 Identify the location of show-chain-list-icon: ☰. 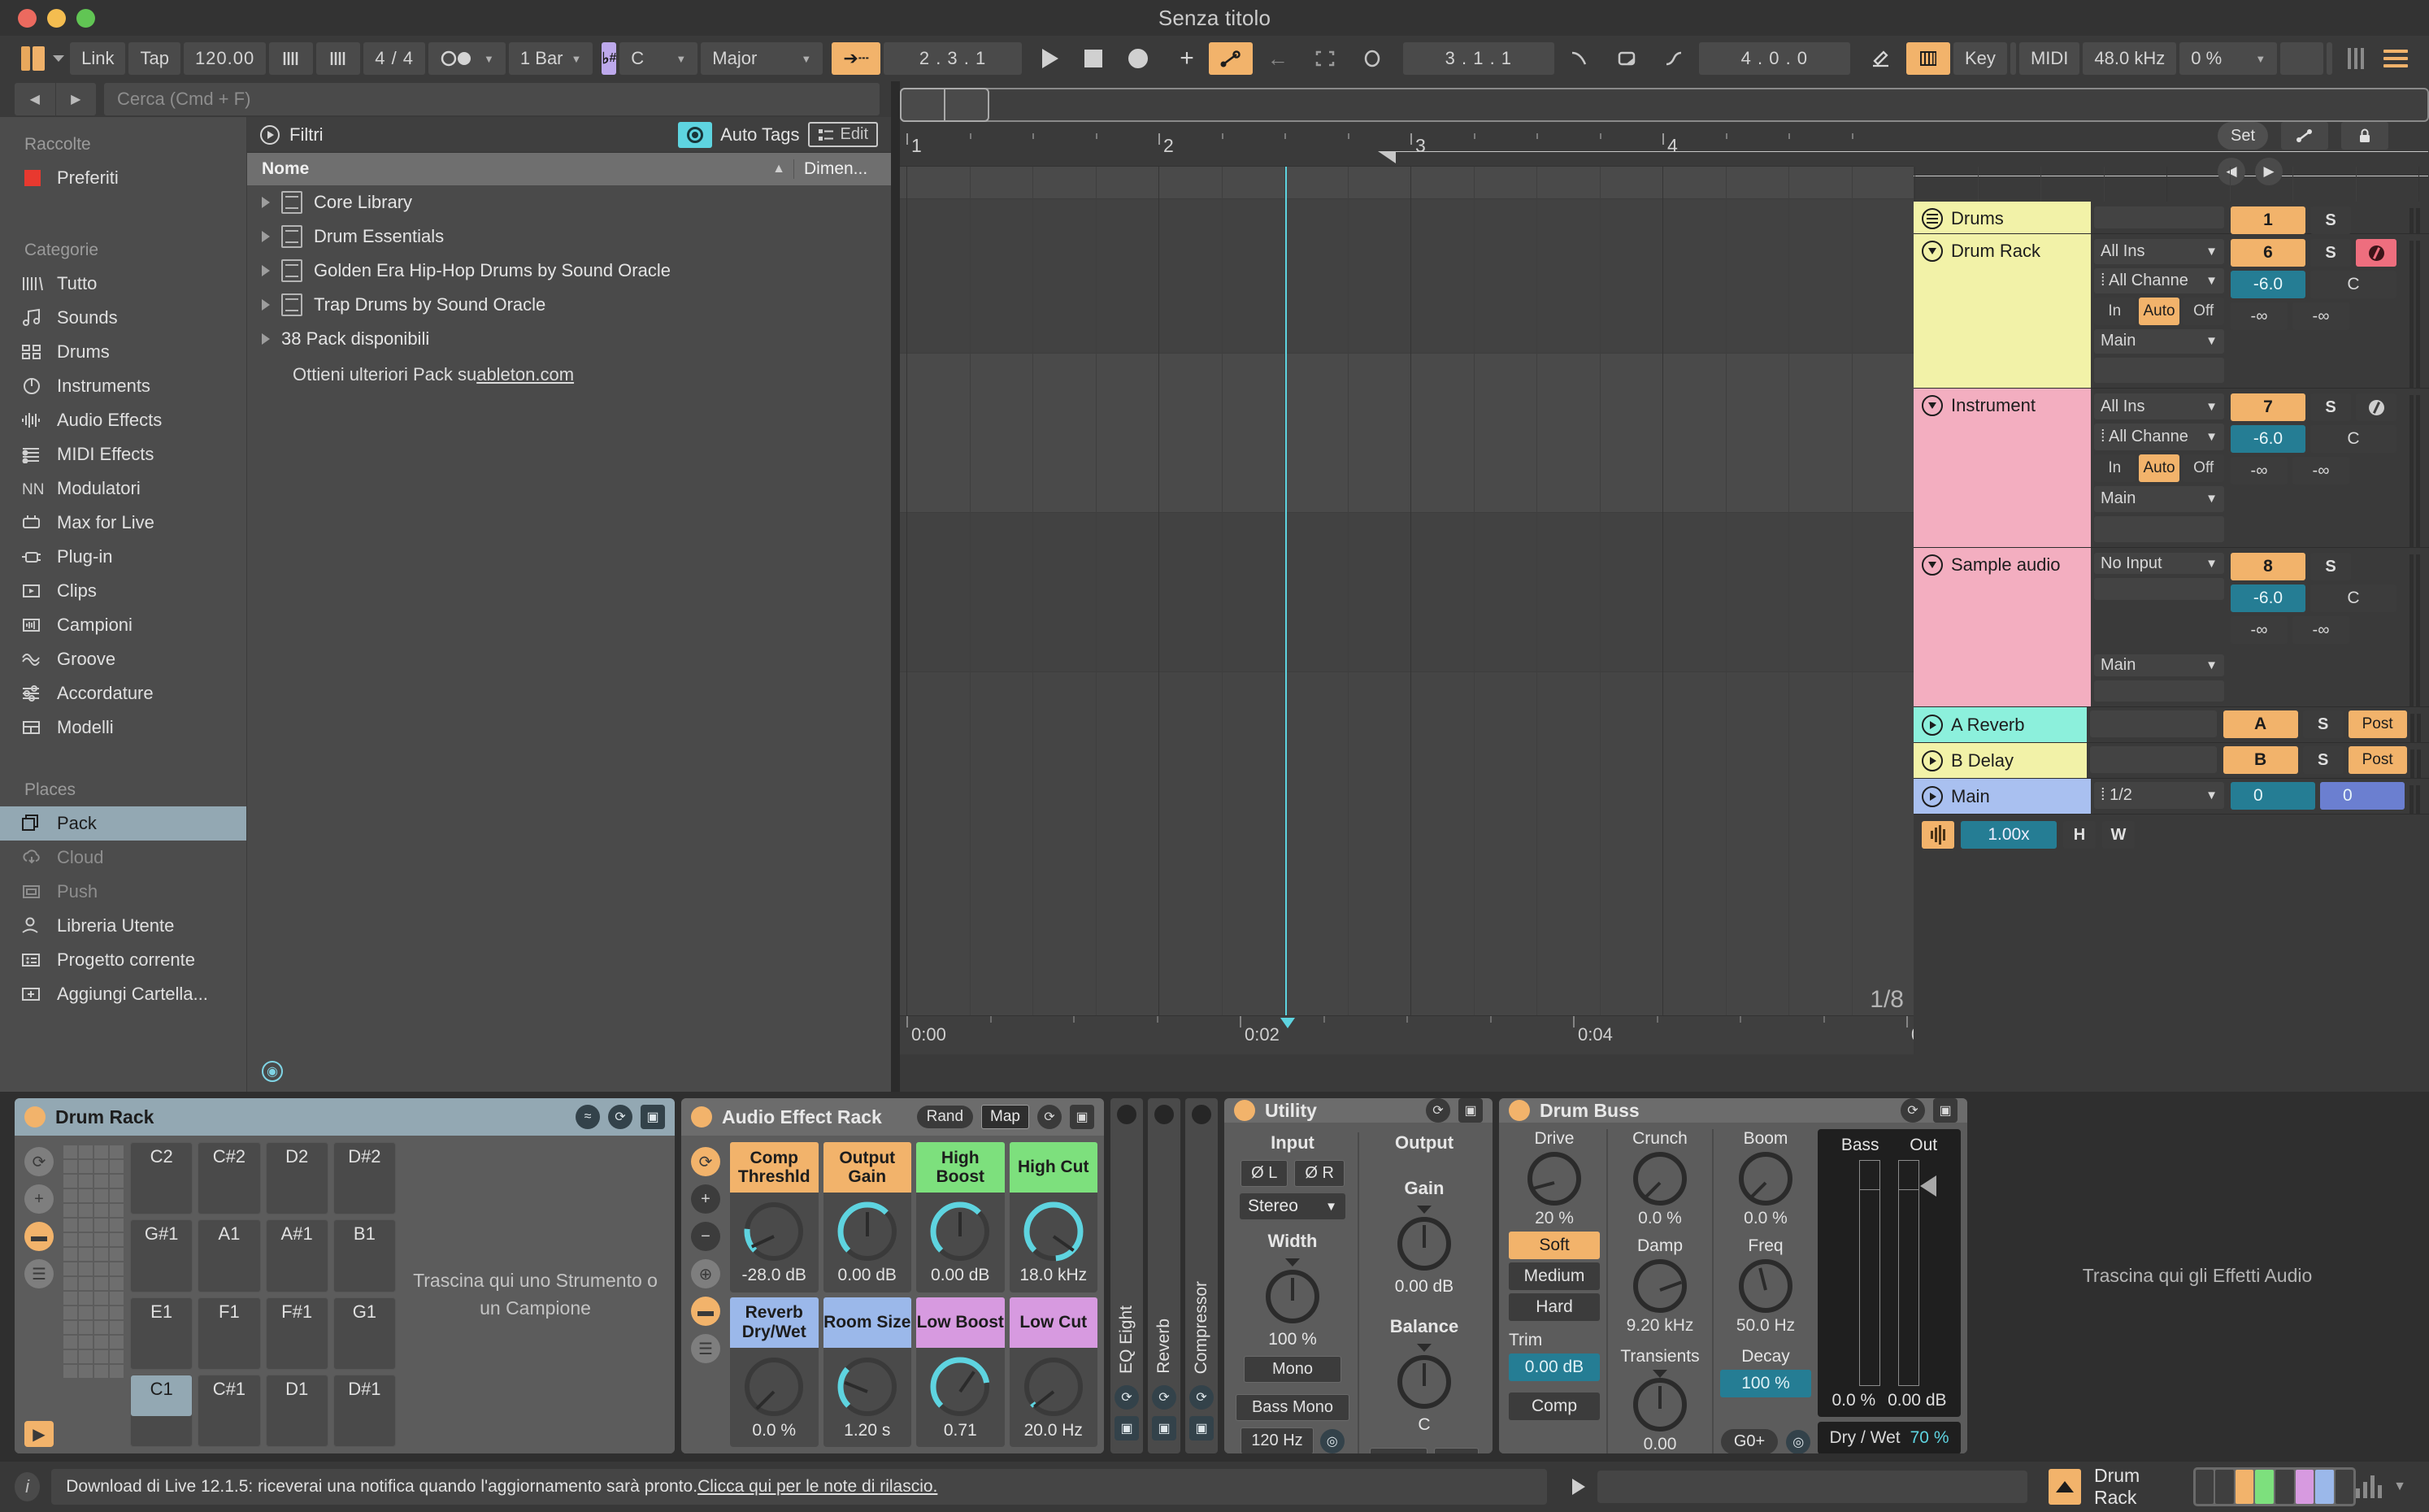
(706, 1348).